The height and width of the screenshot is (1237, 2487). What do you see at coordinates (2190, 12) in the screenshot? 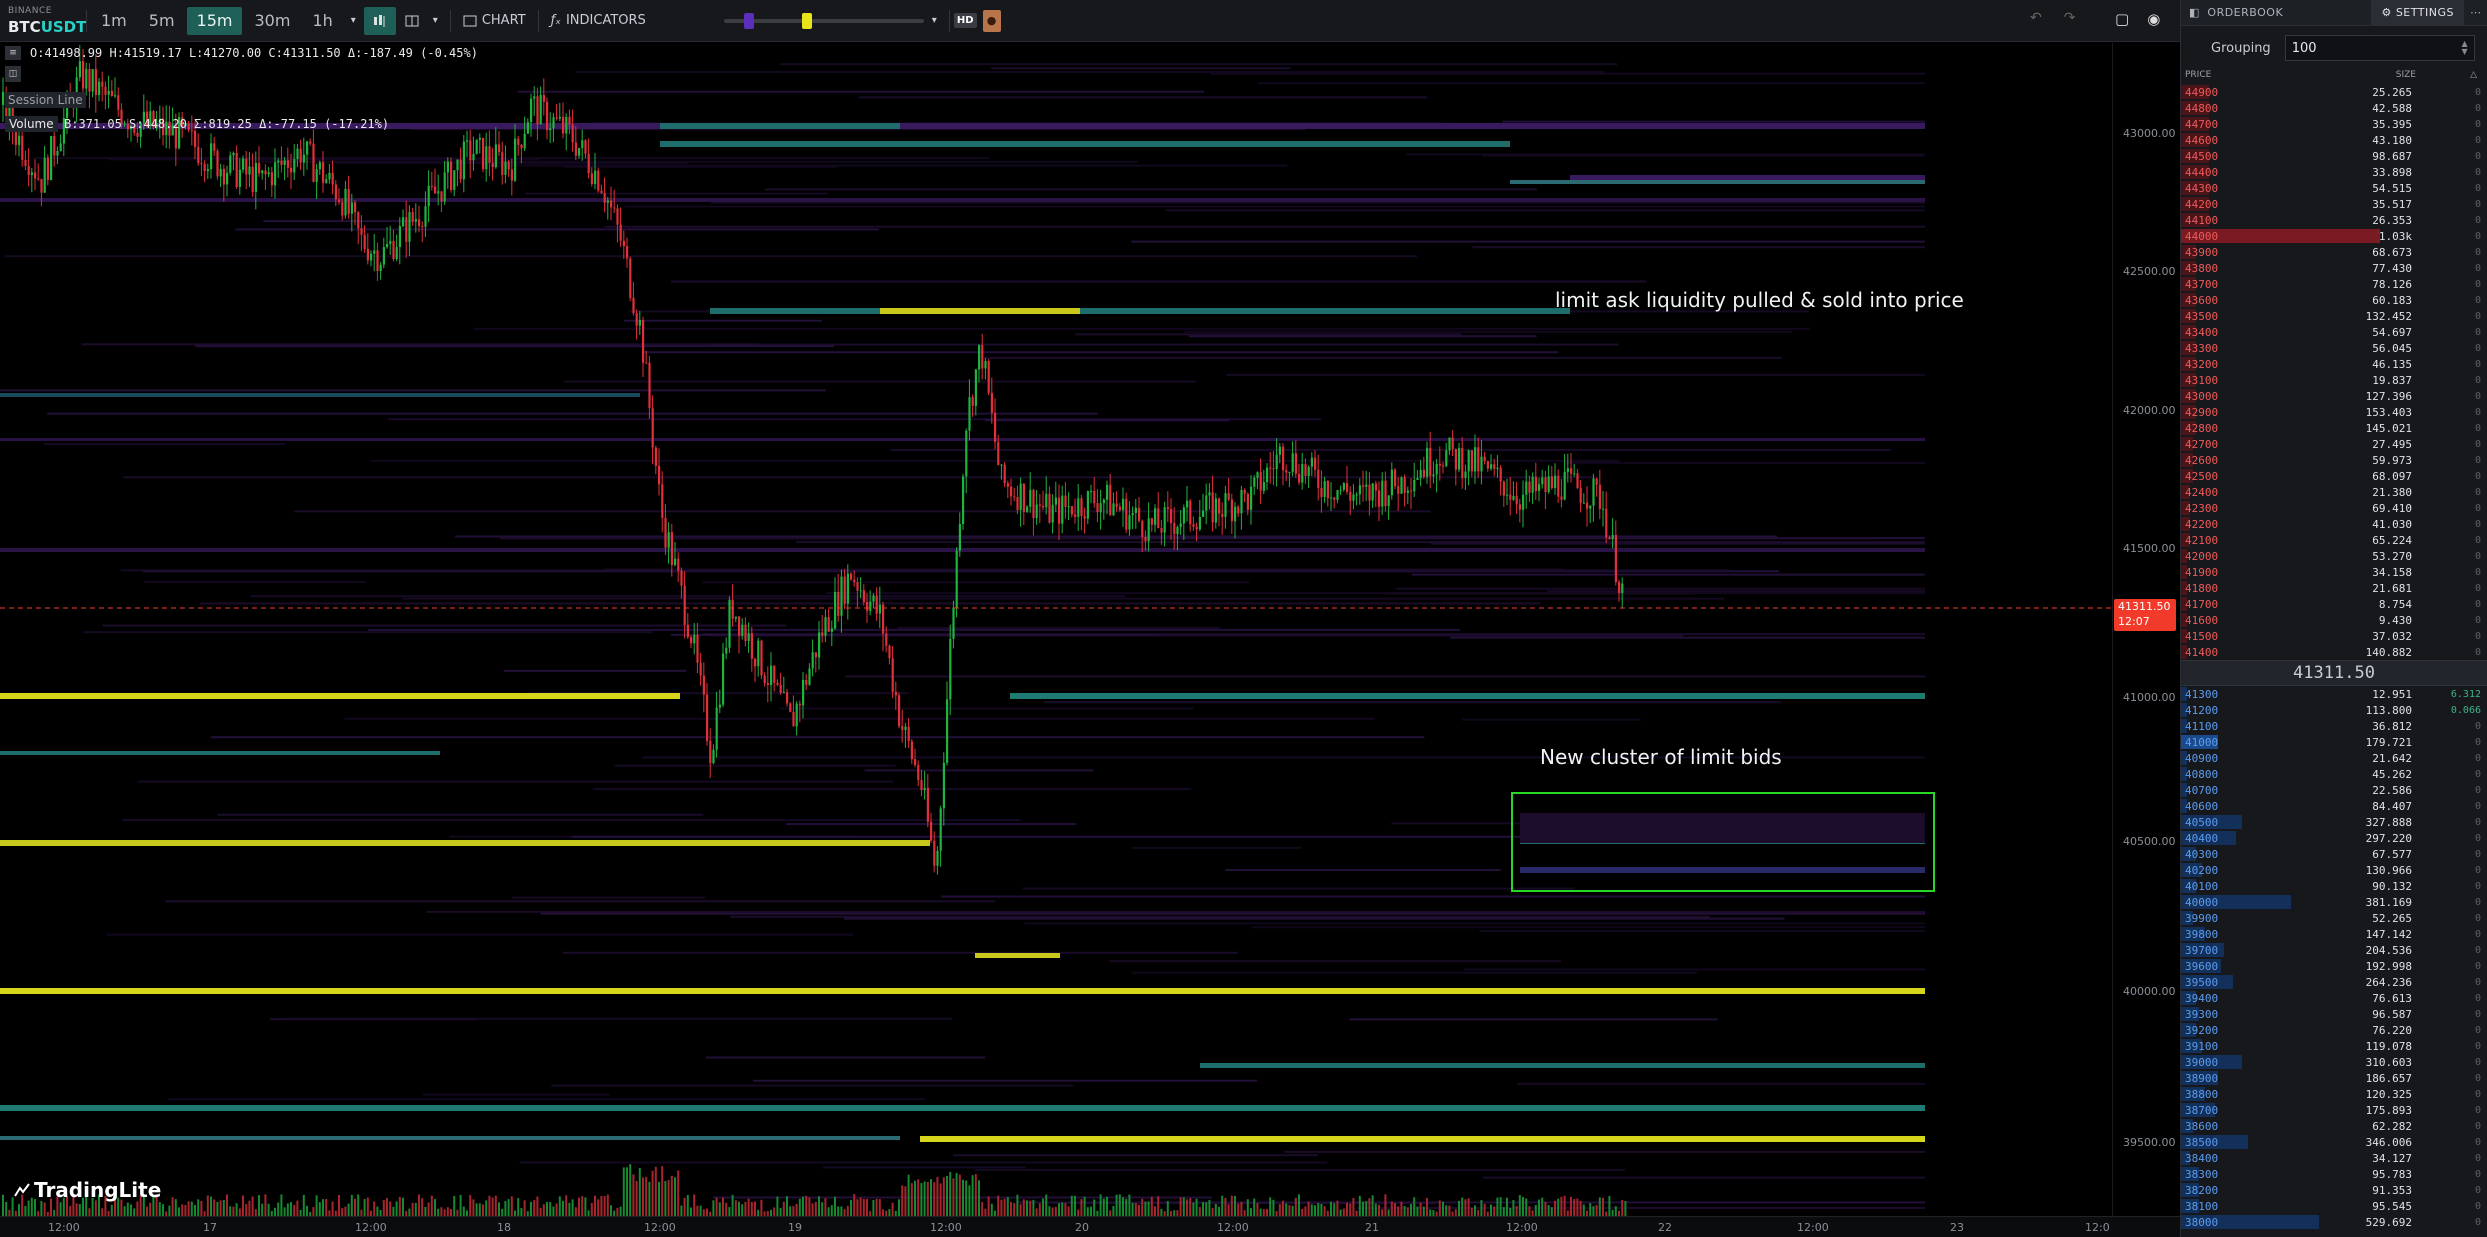
I see `panel-toggle-icon: ◧` at bounding box center [2190, 12].